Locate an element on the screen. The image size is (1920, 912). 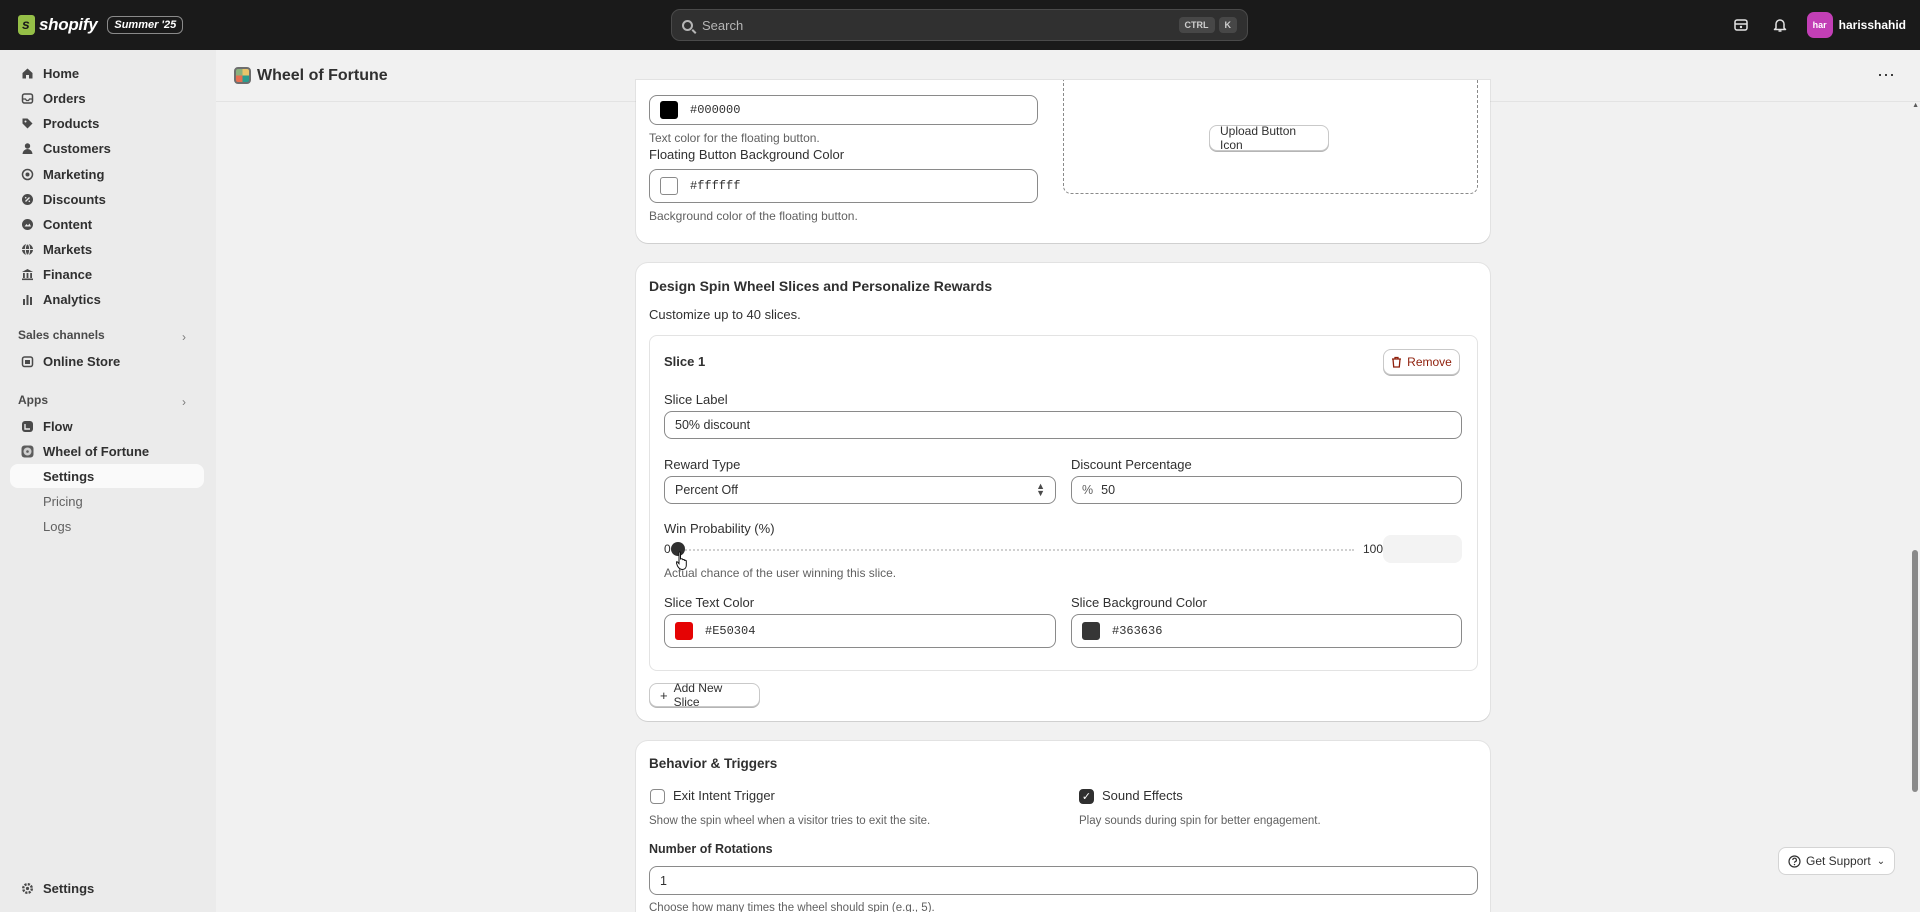
rotations-input: 1 is located at coordinates (1063, 880).